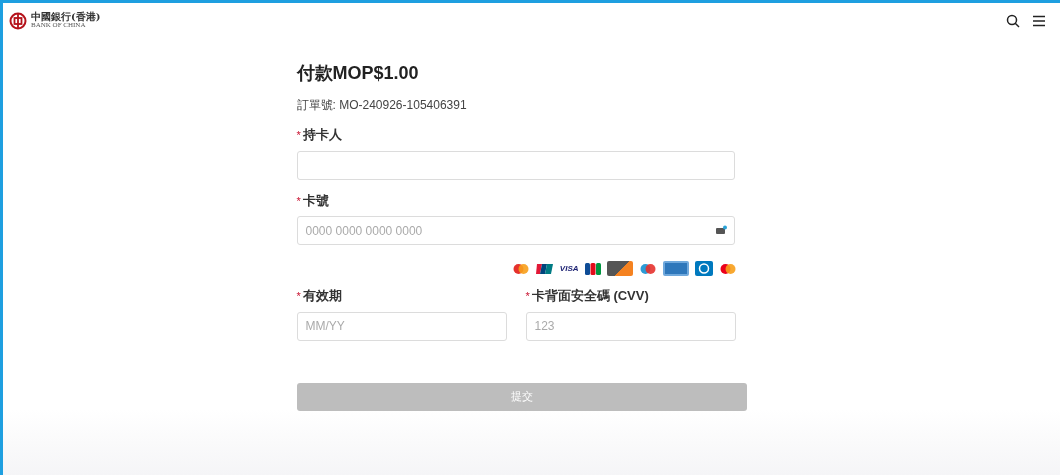  I want to click on field-label: 卡背面安全碼 (CVV), so click(590, 296).